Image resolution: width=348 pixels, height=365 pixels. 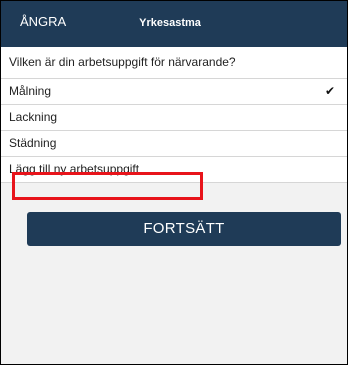 What do you see at coordinates (329, 91) in the screenshot?
I see `checkmark-icon: ✔` at bounding box center [329, 91].